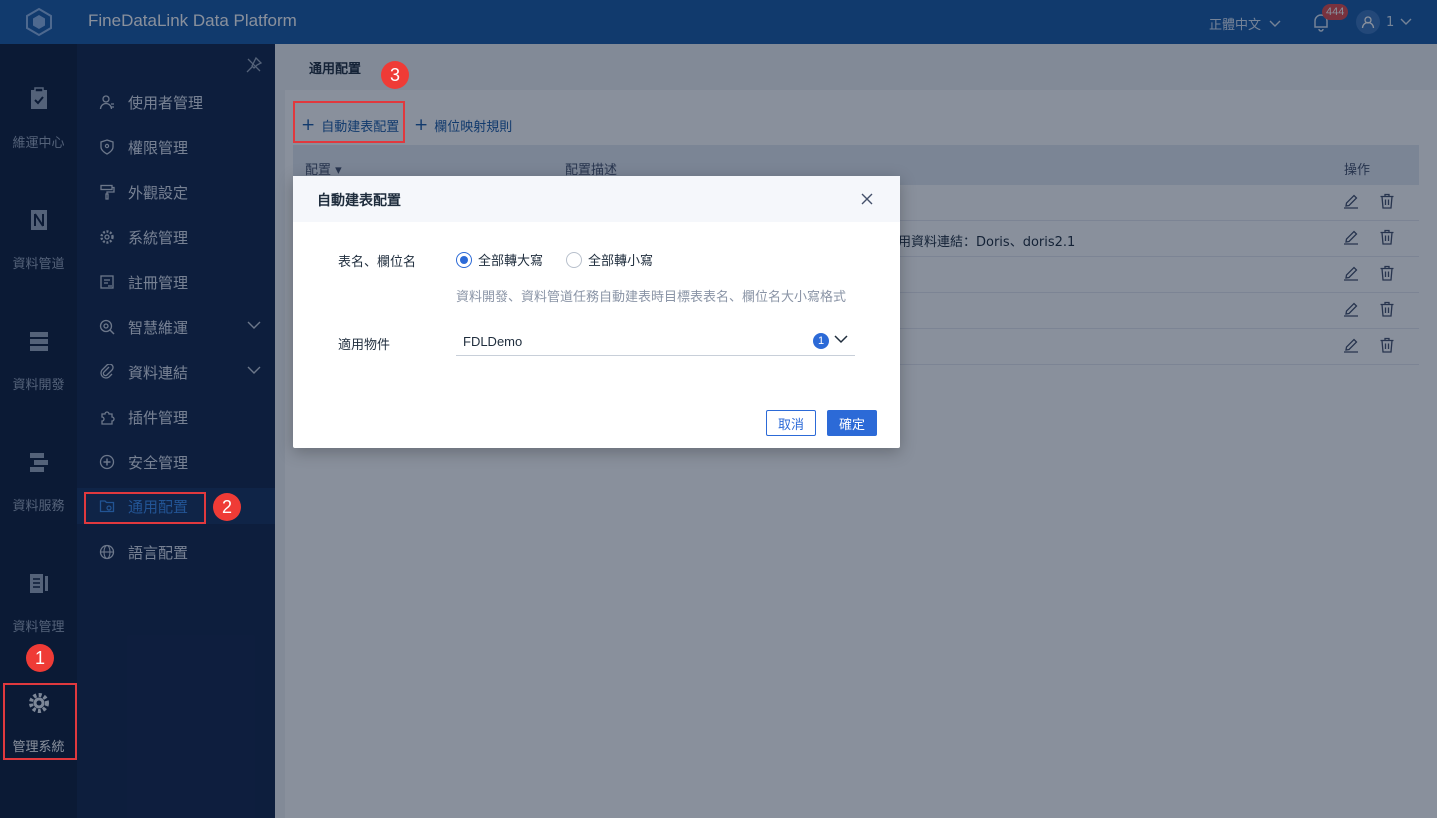 Image resolution: width=1437 pixels, height=818 pixels. Describe the element at coordinates (651, 297) in the screenshot. I see `hint-text: 資料開發、資料管道任務自動建表時目標表表名、欄位名大小寫格式` at that location.